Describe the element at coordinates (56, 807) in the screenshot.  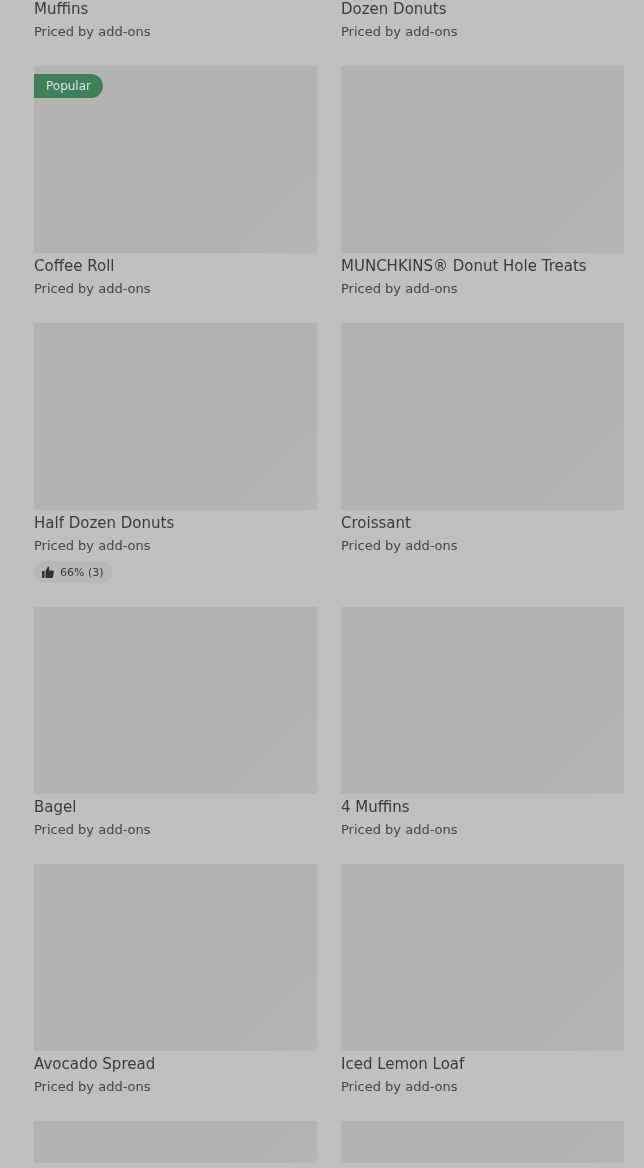
I see `item-name: Bagel` at that location.